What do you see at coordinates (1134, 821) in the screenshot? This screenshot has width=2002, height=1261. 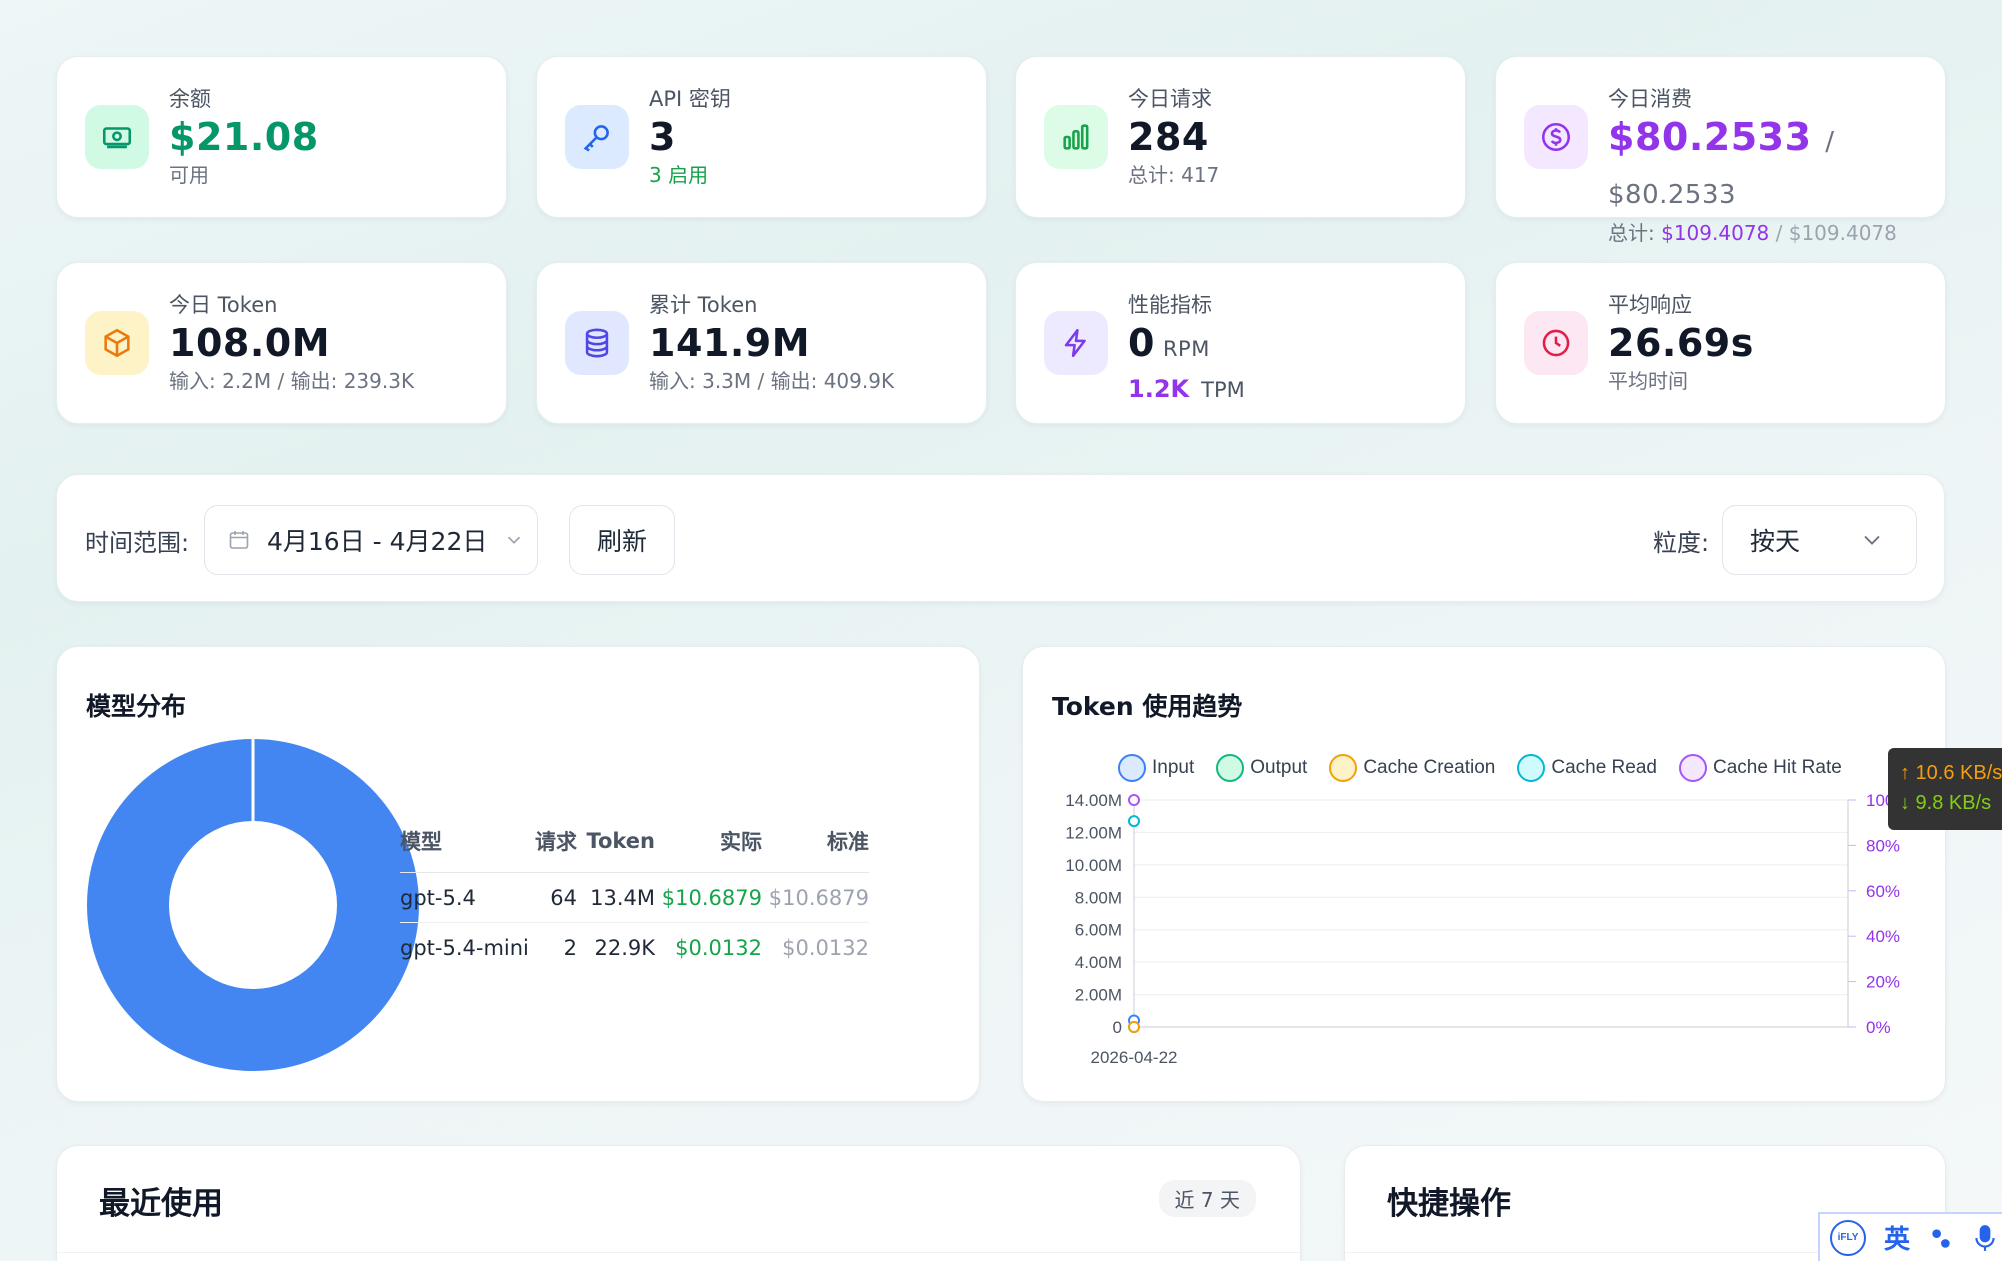 I see `data-point-cache-read` at bounding box center [1134, 821].